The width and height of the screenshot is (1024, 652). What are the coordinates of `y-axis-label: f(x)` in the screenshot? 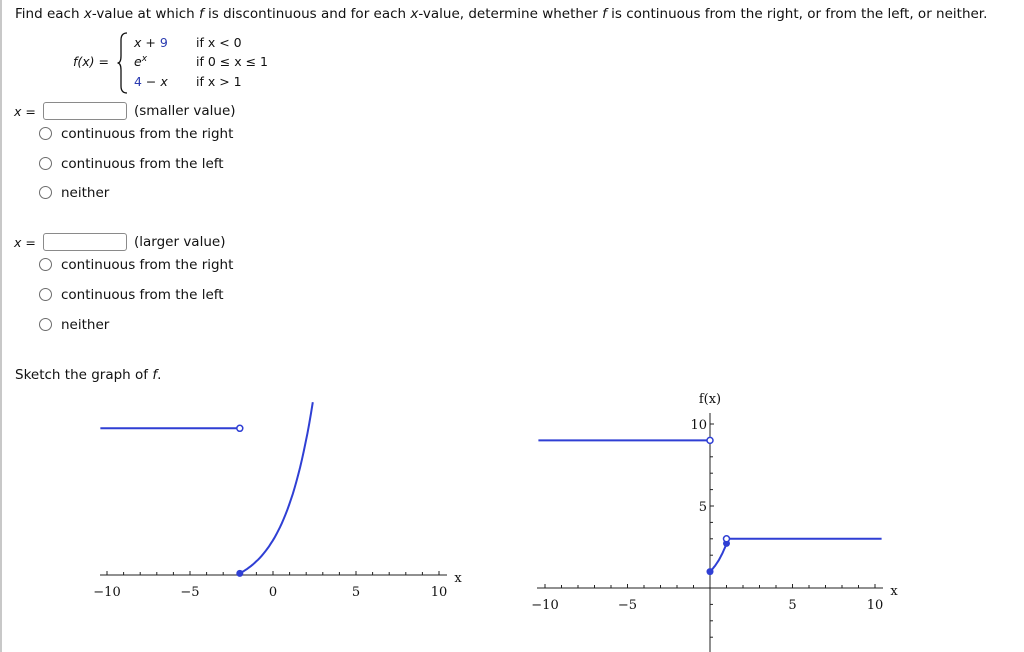 It's located at (710, 399).